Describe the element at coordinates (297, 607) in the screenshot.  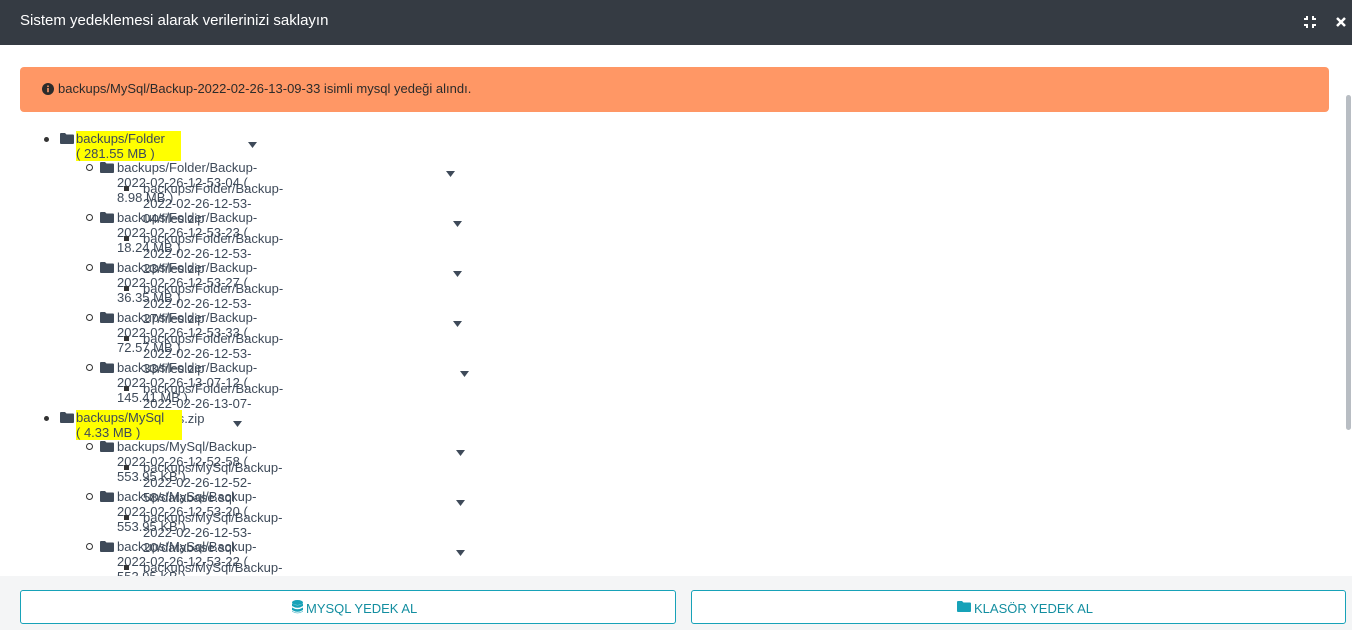
I see `database-icon` at that location.